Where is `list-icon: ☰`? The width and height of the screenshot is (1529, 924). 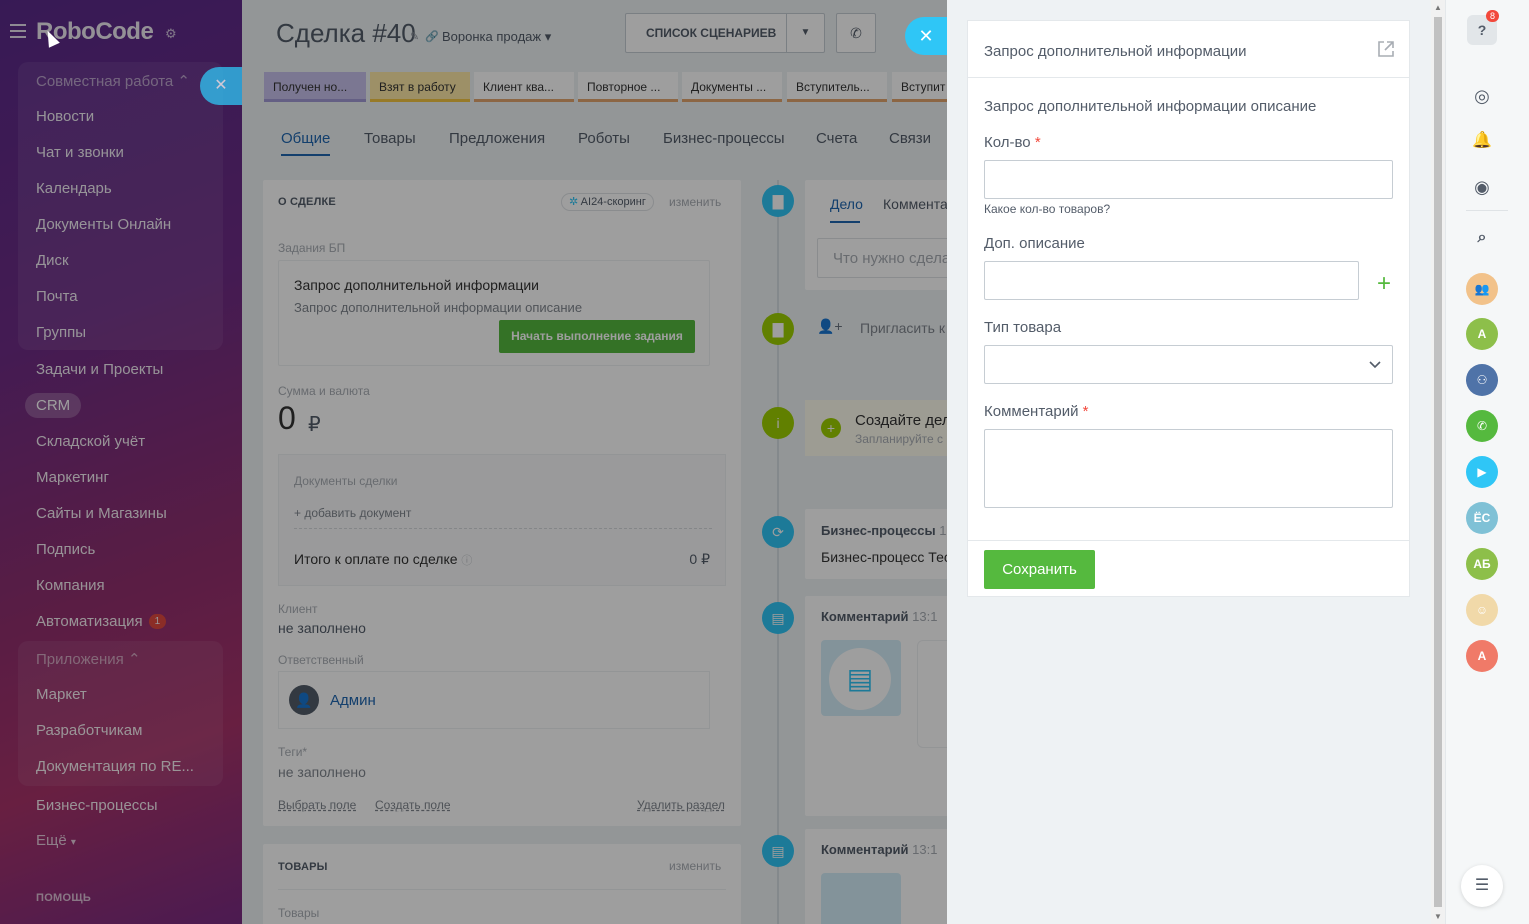
list-icon: ☰ is located at coordinates (1482, 886).